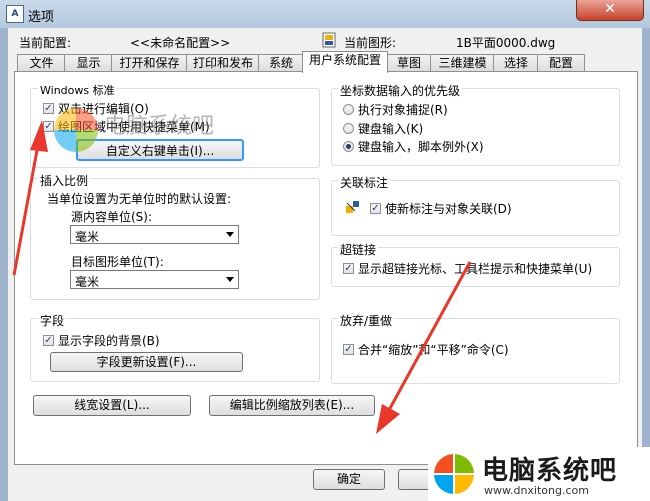  Describe the element at coordinates (536, 490) in the screenshot. I see `watermark-url: www.dnxitong.com` at that location.